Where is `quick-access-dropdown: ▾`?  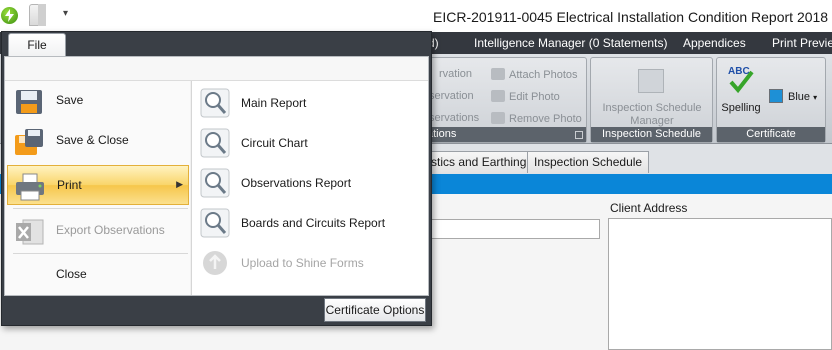 quick-access-dropdown: ▾ is located at coordinates (65, 13).